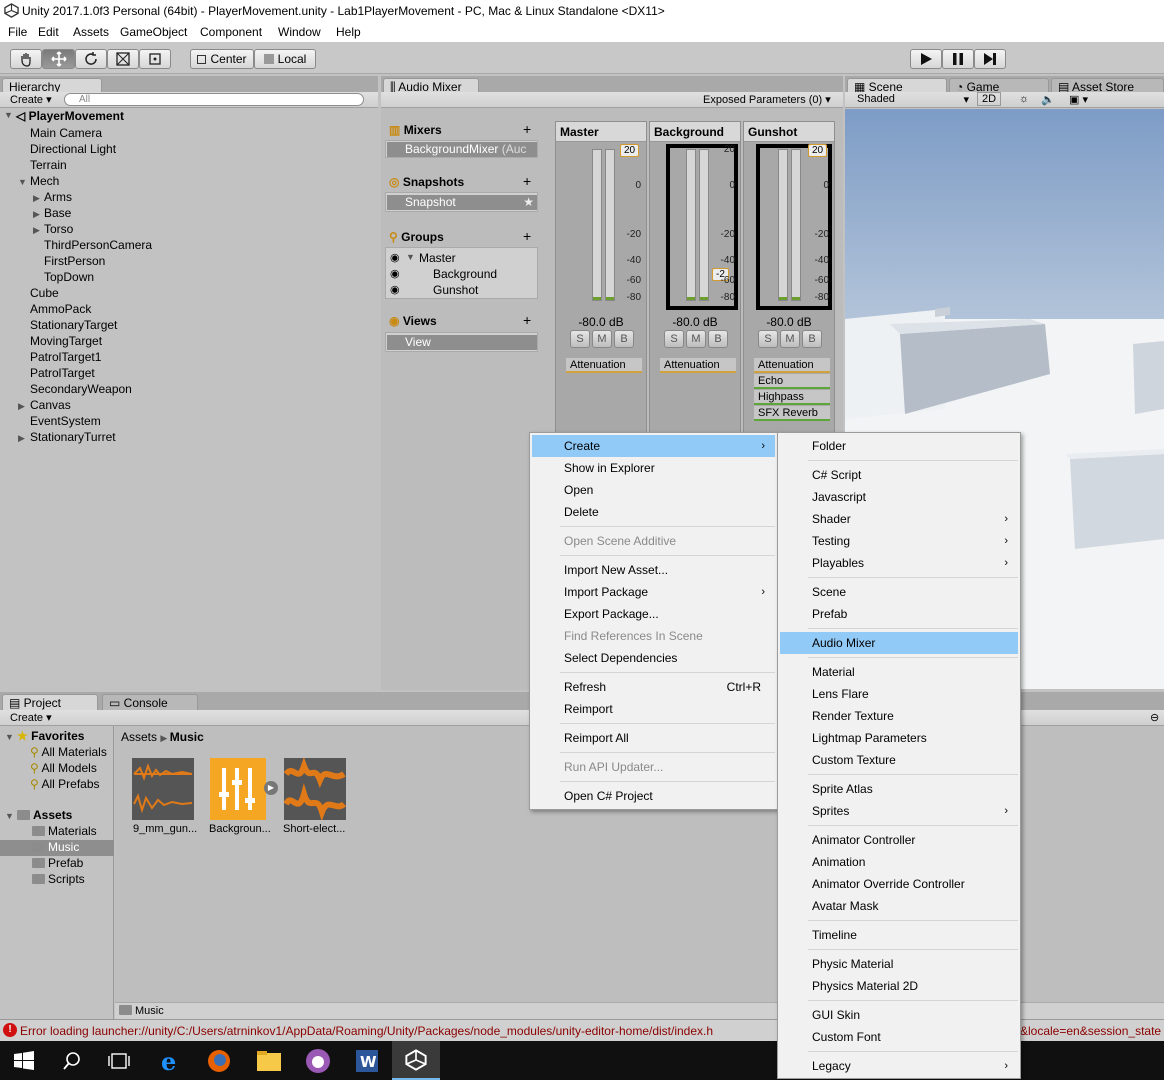  Describe the element at coordinates (73, 149) in the screenshot. I see `hierarchy-item: Directional Light` at that location.